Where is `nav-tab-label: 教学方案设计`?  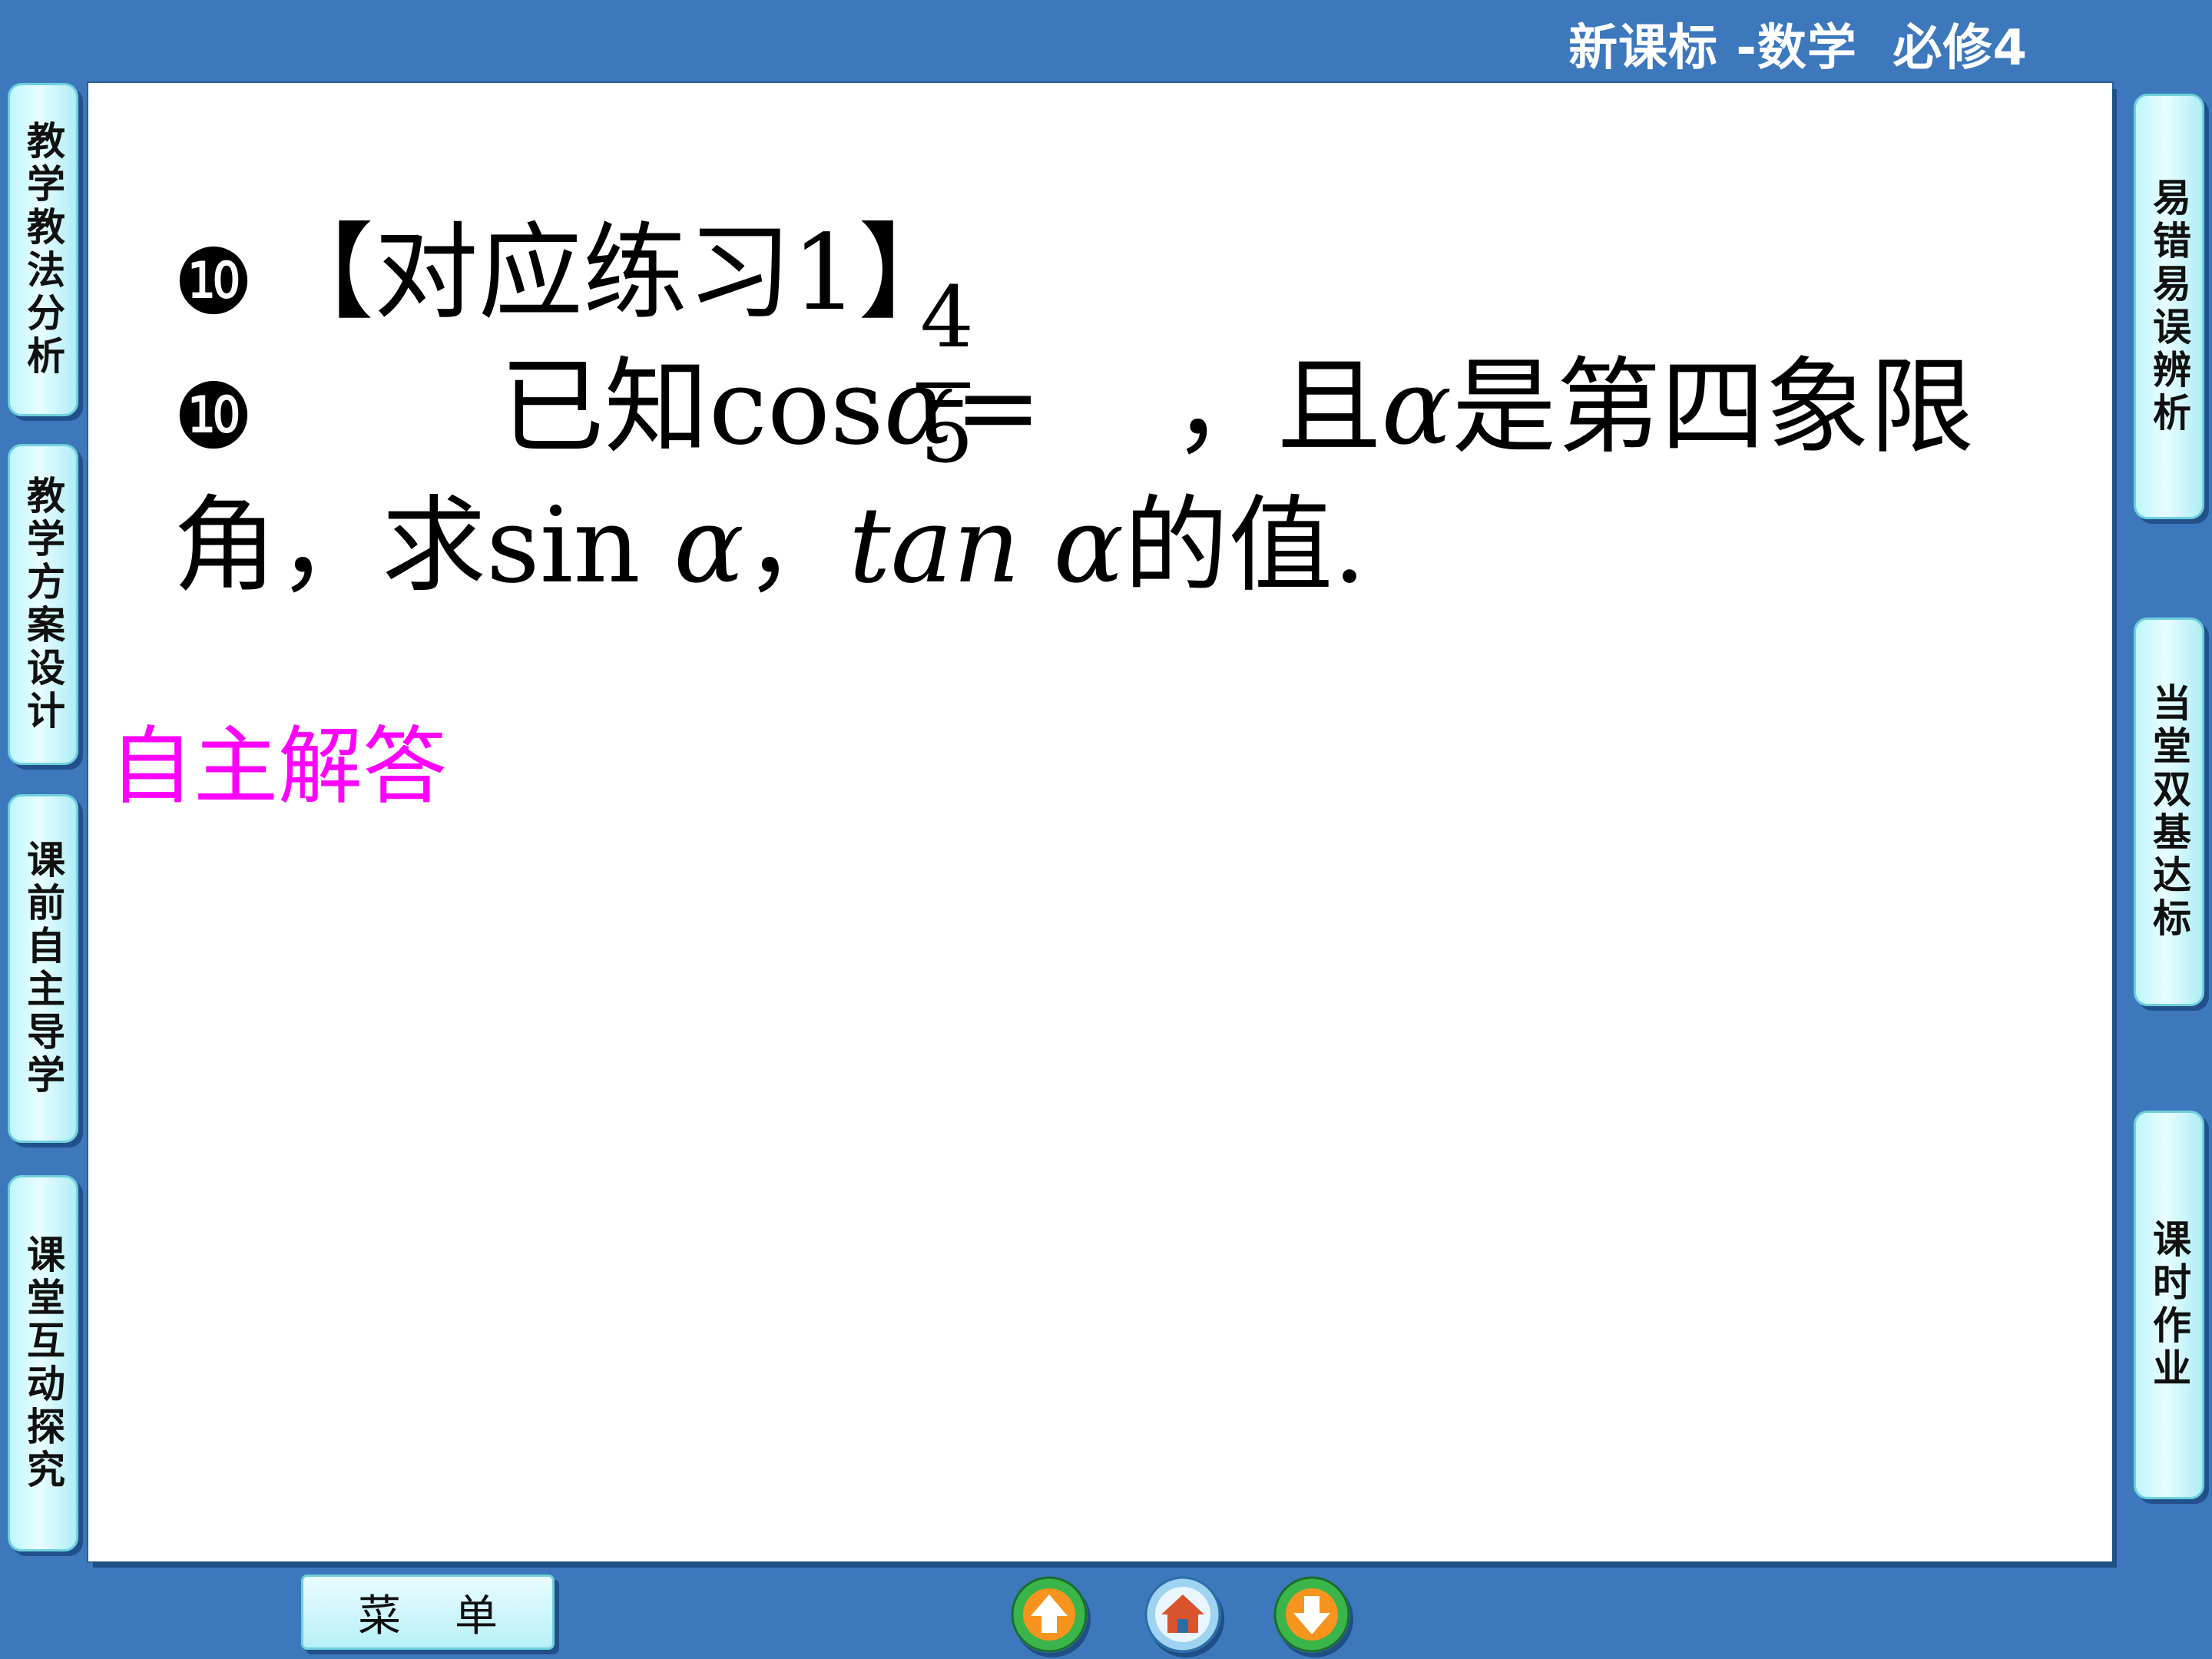
nav-tab-label: 教学方案设计 is located at coordinates (43, 604).